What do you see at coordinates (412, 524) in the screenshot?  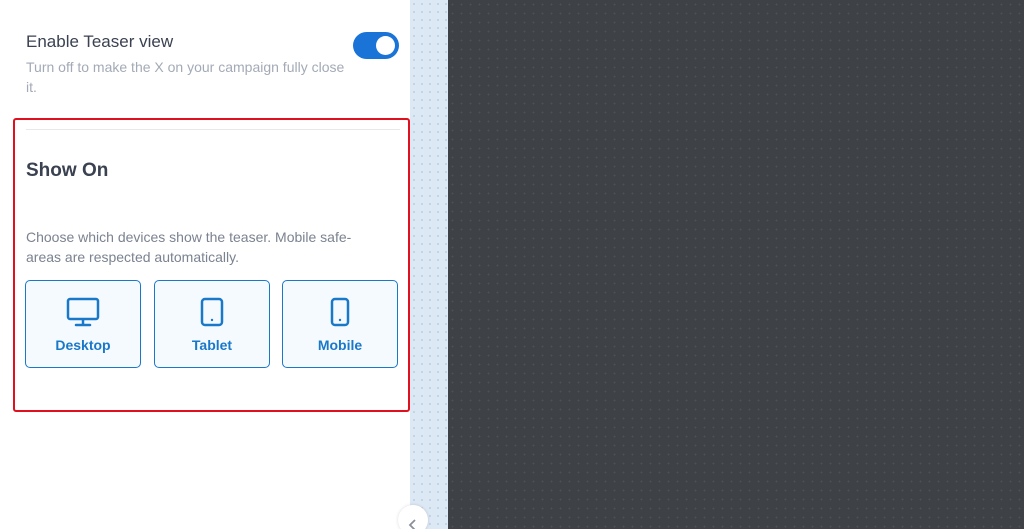 I see `chevron-left-icon` at bounding box center [412, 524].